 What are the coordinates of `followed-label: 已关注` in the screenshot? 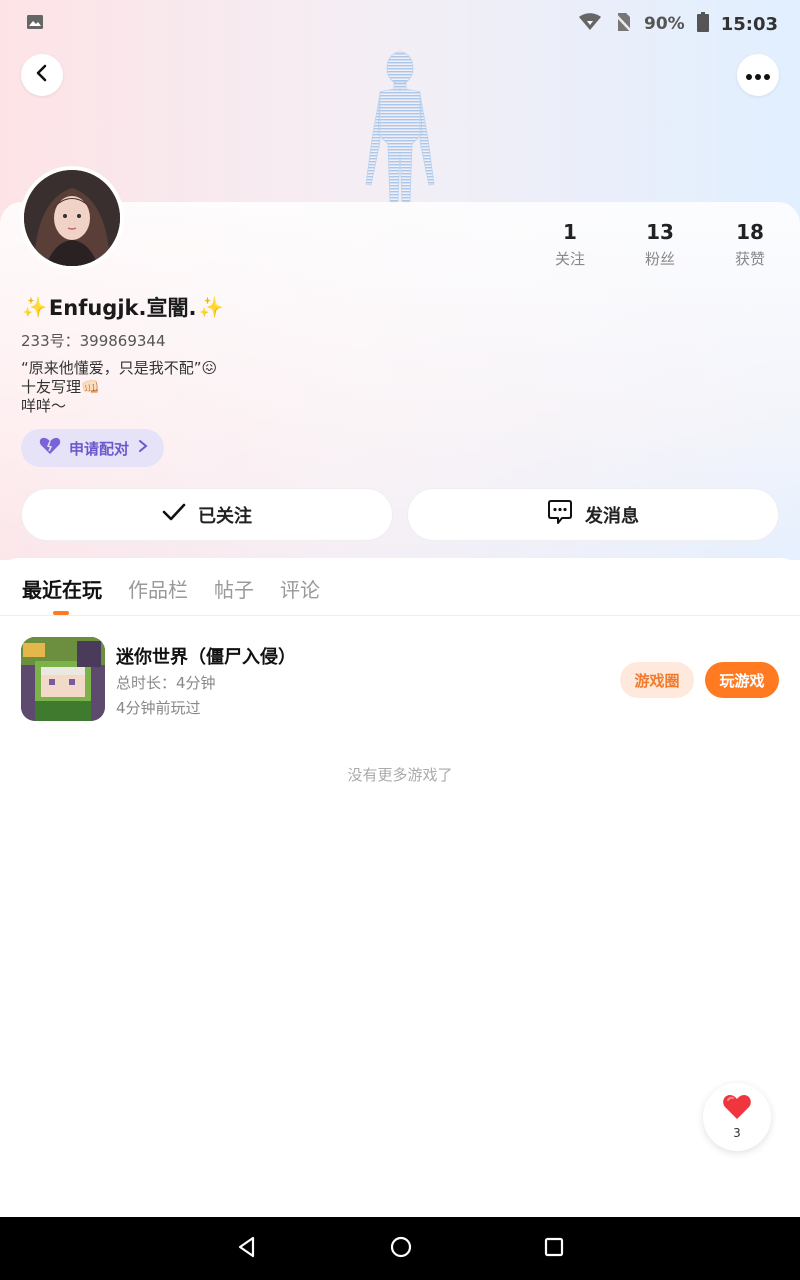 It's located at (225, 516).